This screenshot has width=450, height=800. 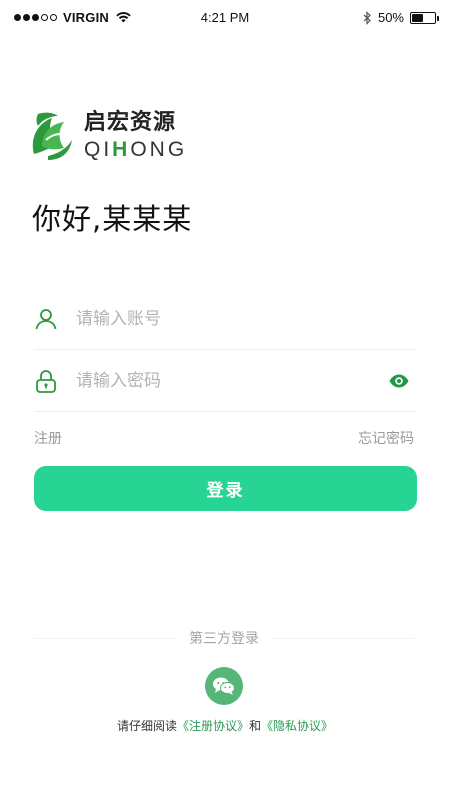 What do you see at coordinates (213, 726) in the screenshot?
I see `terms-link: 《注册协议》` at bounding box center [213, 726].